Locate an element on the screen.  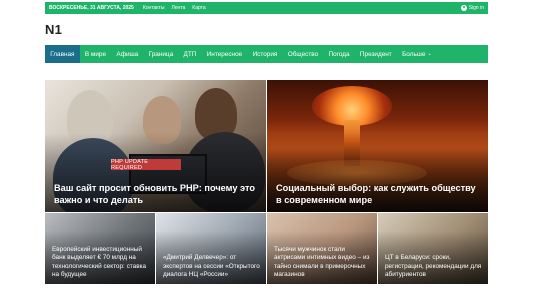
user-icon is located at coordinates (463, 8).